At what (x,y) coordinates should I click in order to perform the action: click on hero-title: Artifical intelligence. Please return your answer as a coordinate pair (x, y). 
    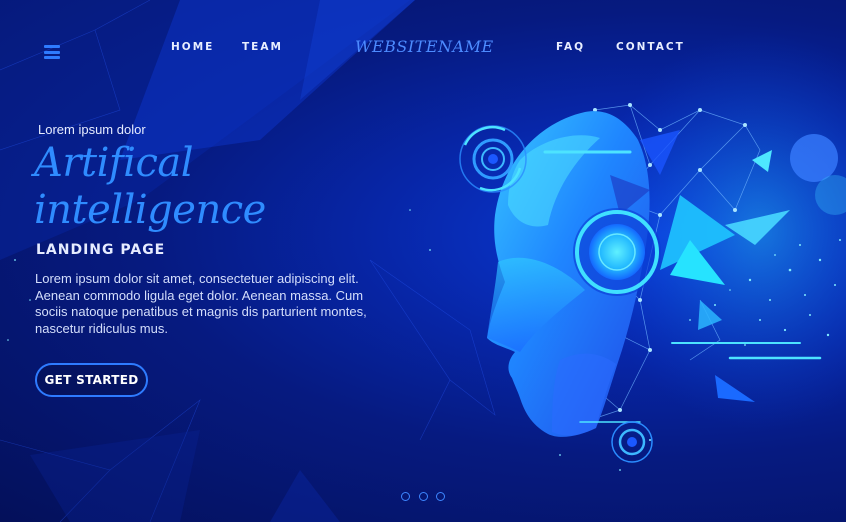
    Looking at the image, I should click on (150, 187).